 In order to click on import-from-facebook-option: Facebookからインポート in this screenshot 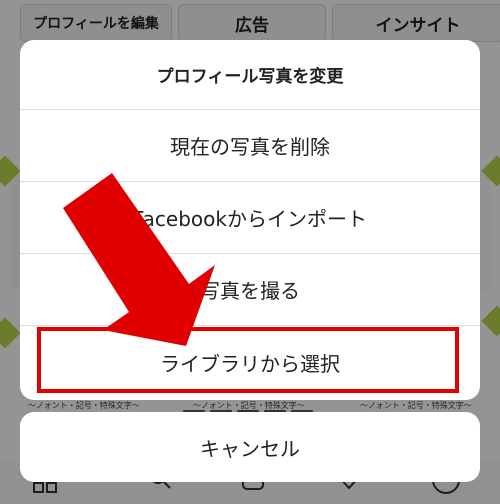, I will do `click(250, 218)`.